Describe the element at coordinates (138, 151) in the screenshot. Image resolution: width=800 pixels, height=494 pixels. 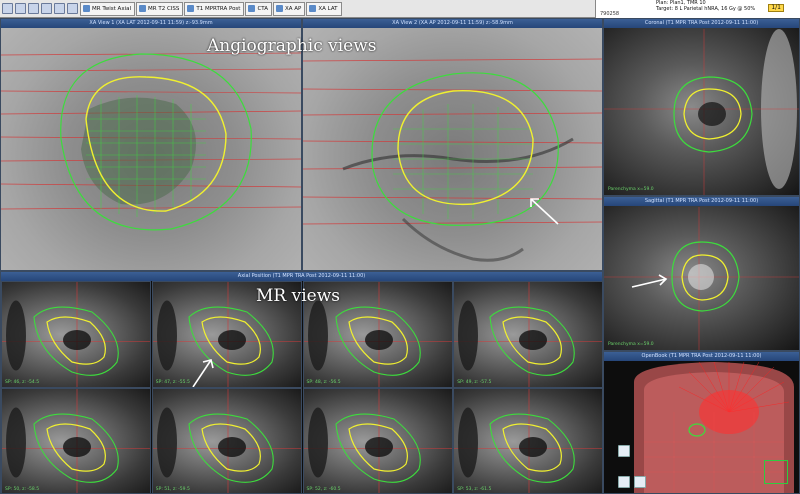
I see `angio-nidus` at that location.